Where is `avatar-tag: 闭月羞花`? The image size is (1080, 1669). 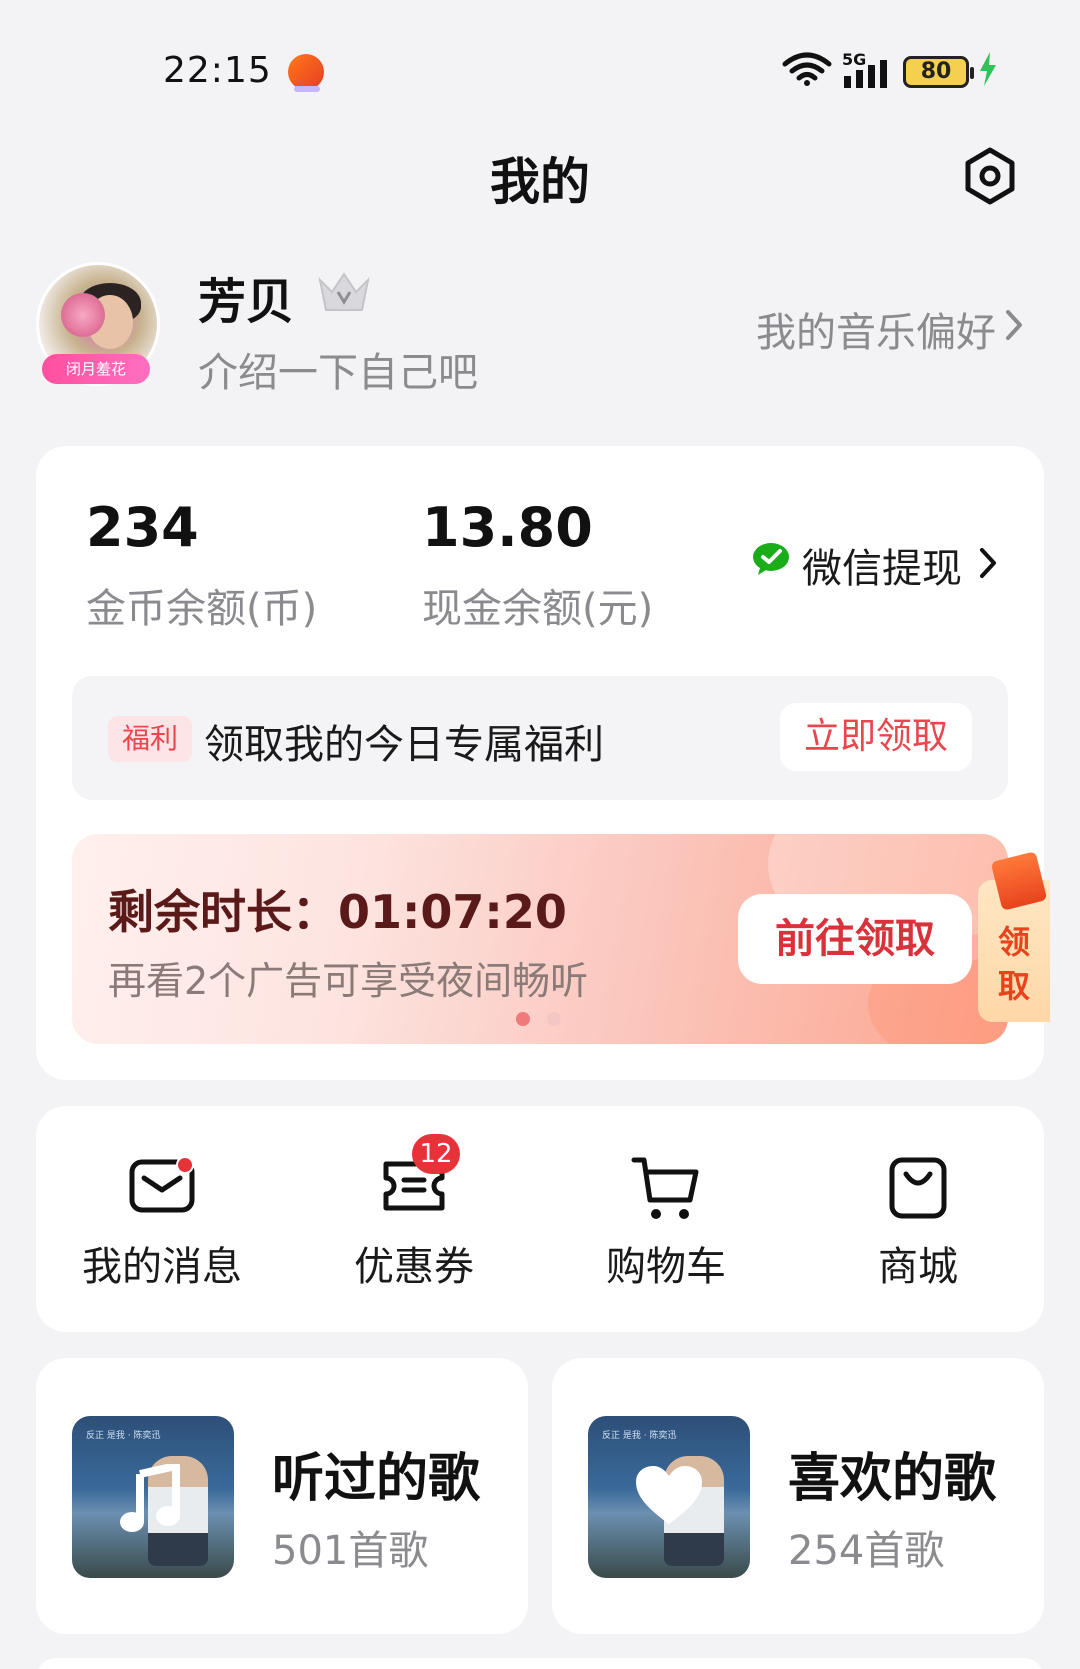
avatar-tag: 闭月羞花 is located at coordinates (96, 369).